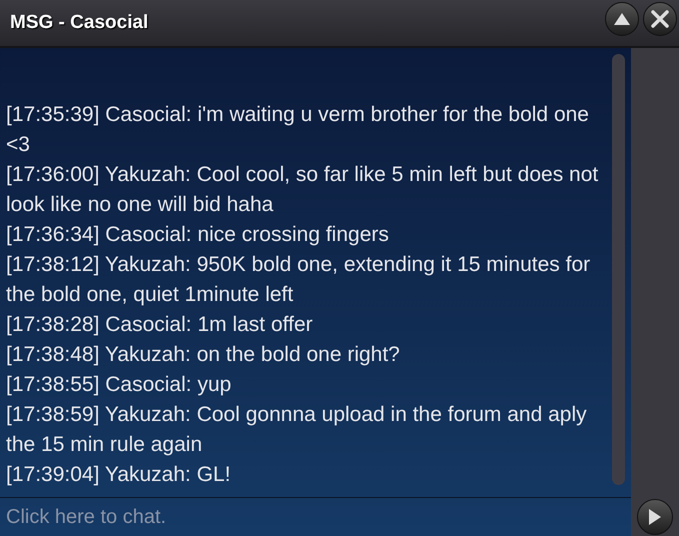  I want to click on close-button, so click(660, 19).